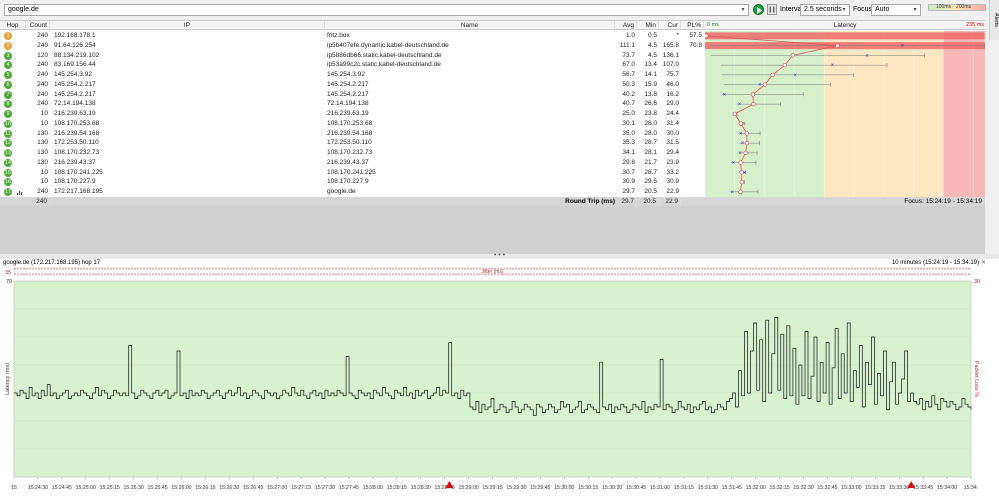  Describe the element at coordinates (845, 114) in the screenshot. I see `latency-graph: ××××××××××××××××` at that location.